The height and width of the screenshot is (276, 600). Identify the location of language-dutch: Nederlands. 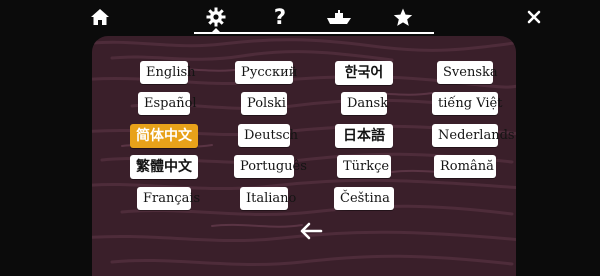
(473, 135).